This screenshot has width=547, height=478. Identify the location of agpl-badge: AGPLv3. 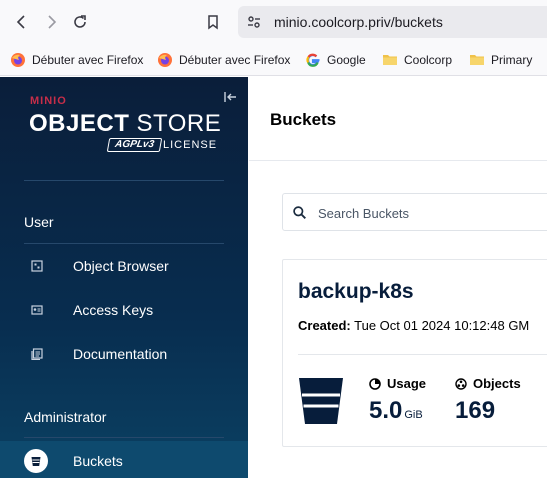
(134, 145).